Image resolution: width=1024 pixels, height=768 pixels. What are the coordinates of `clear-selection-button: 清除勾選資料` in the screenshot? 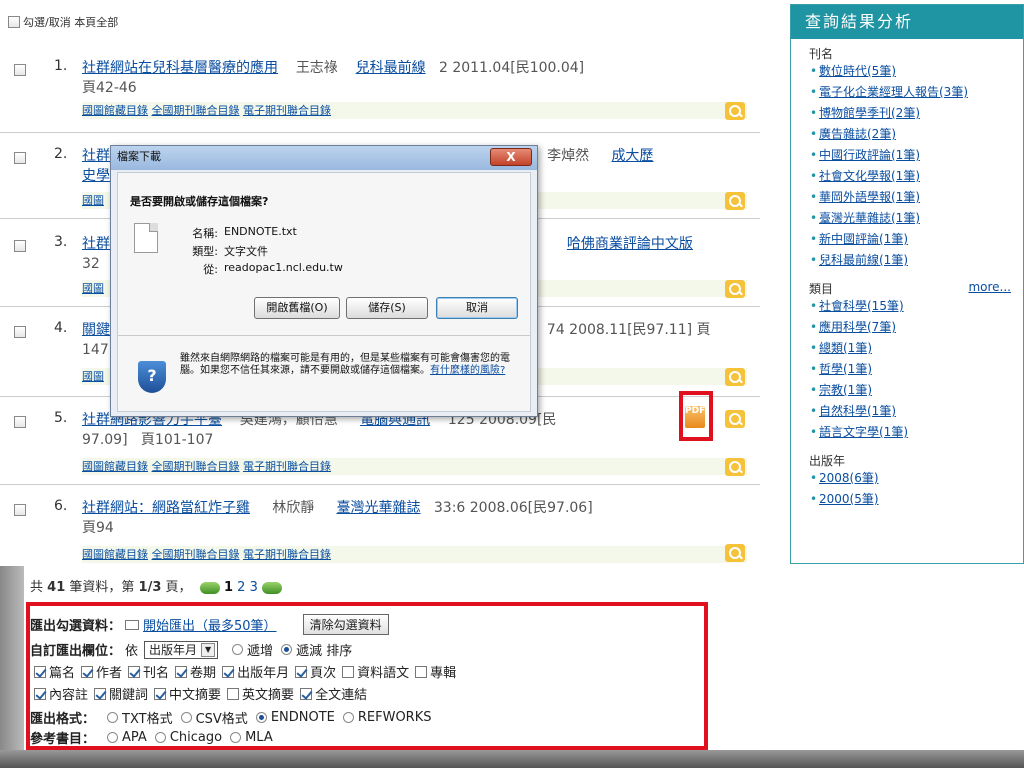 It's located at (345, 624).